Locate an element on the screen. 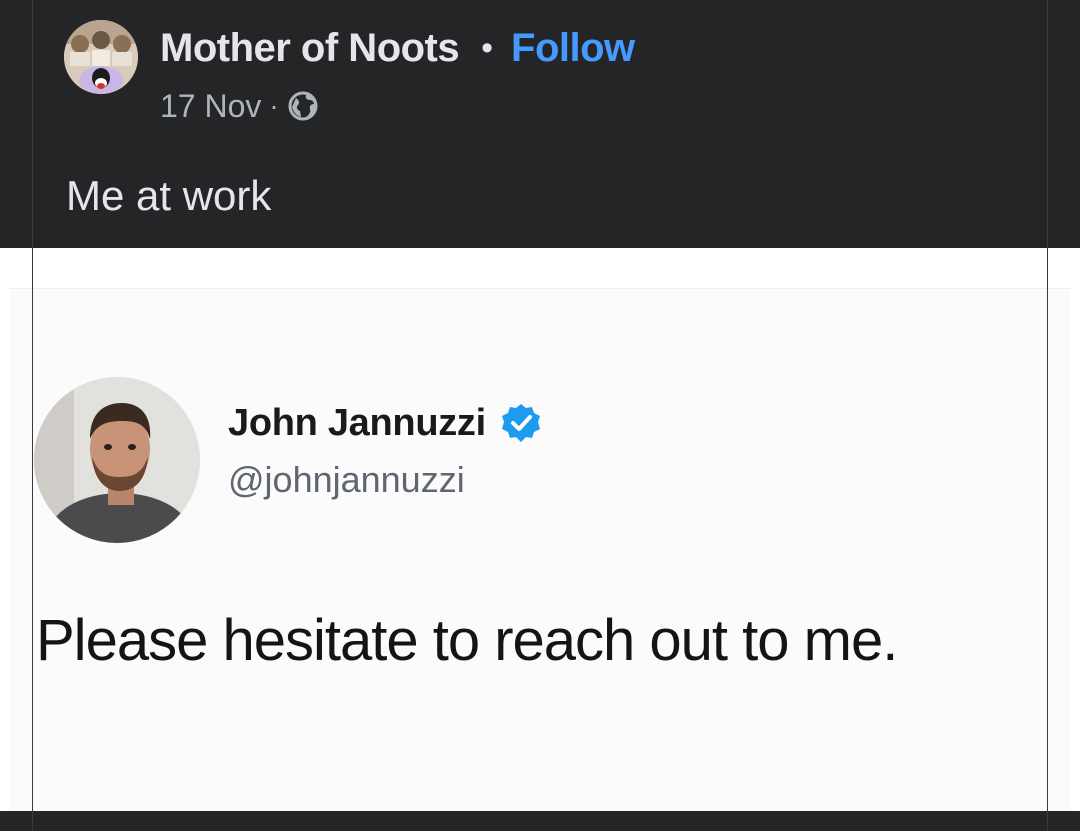 Image resolution: width=1080 pixels, height=831 pixels. avatar-image is located at coordinates (101, 57).